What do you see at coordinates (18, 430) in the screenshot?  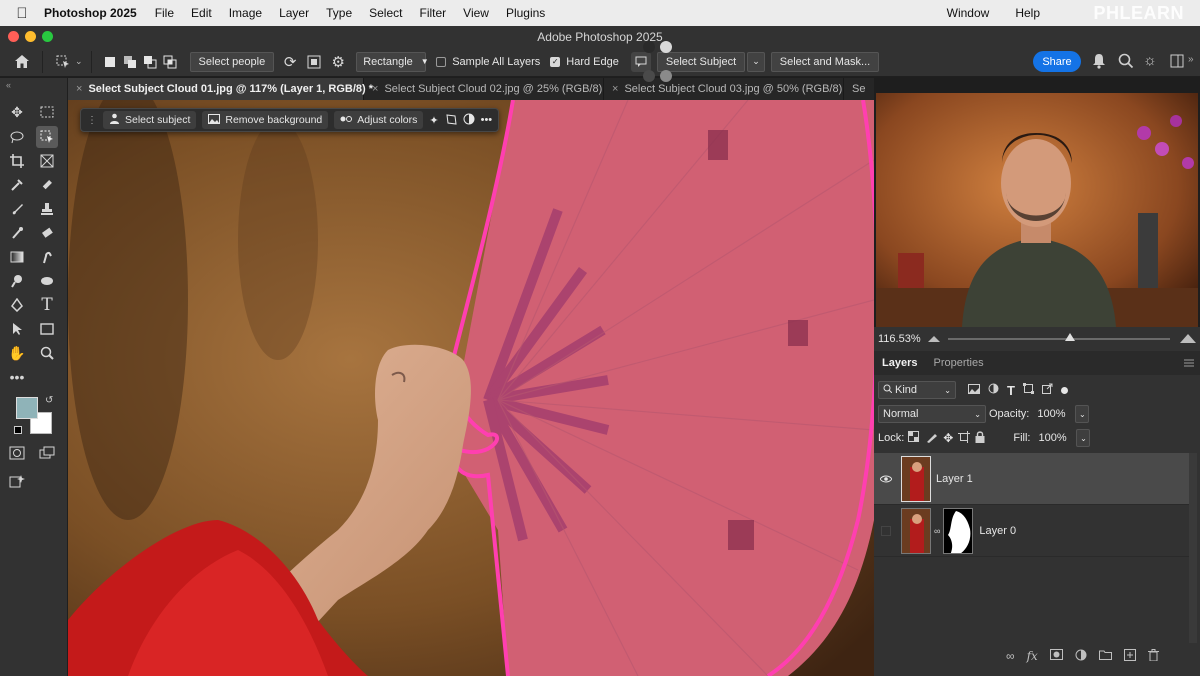 I see `default-colors-icon` at bounding box center [18, 430].